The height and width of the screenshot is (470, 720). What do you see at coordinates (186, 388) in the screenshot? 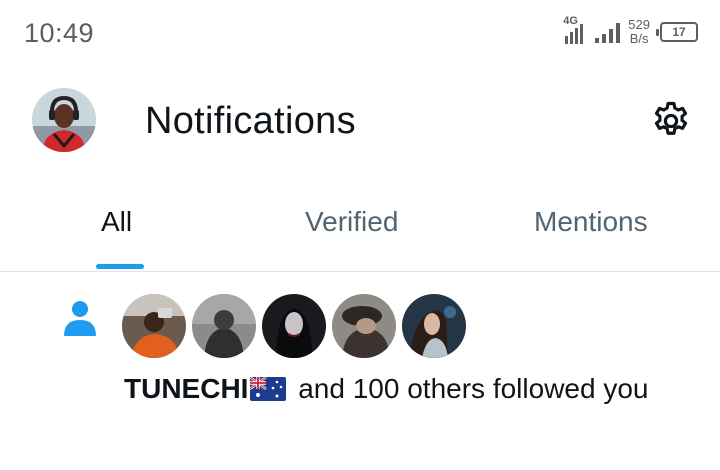
I see `notification-username: TUNECHI` at bounding box center [186, 388].